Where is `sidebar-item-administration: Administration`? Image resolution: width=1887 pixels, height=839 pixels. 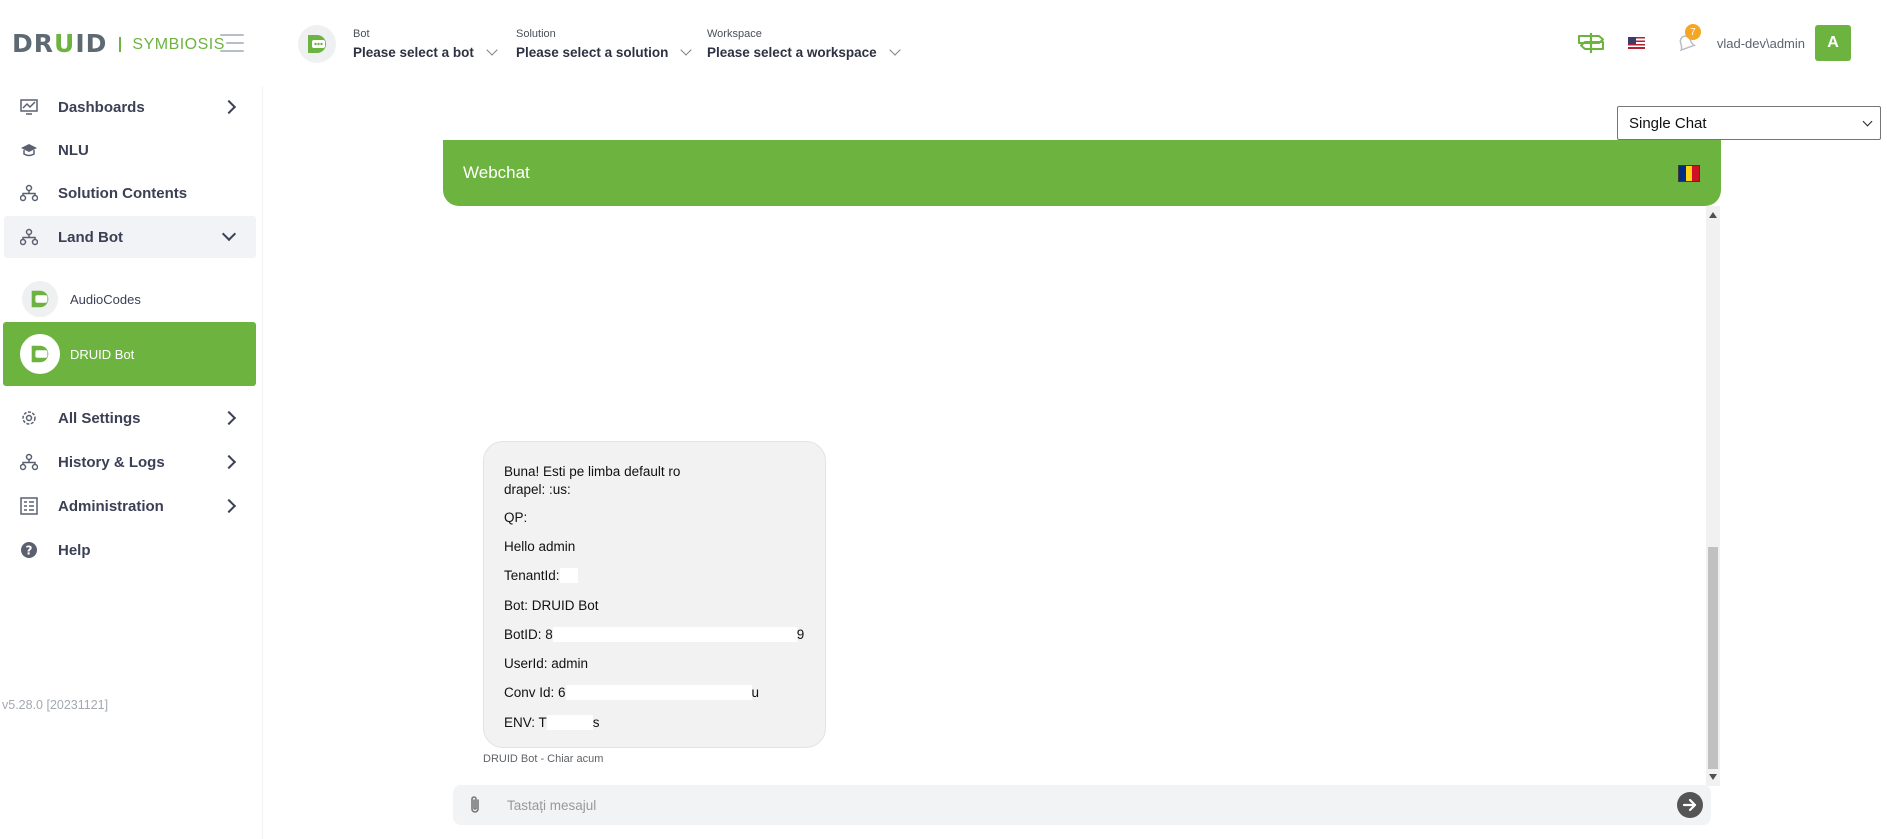
sidebar-item-administration: Administration is located at coordinates (130, 506).